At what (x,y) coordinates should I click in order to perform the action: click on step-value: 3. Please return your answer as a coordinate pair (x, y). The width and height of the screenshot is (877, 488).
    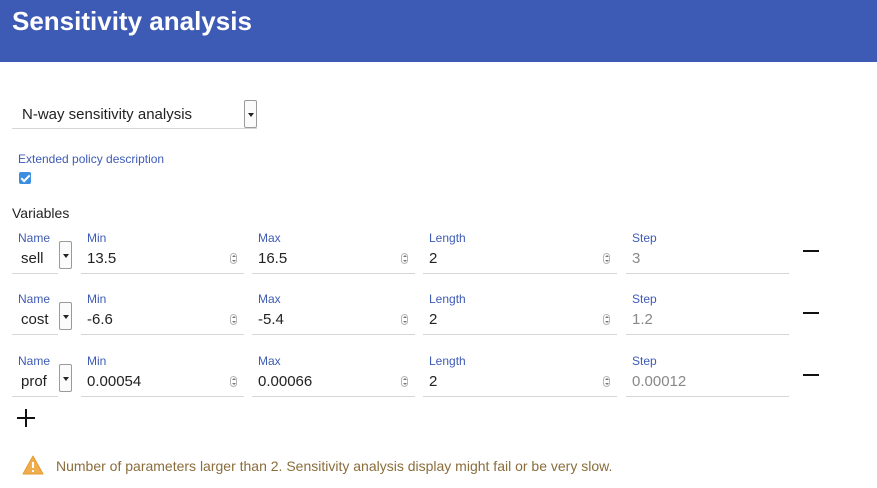
    Looking at the image, I should click on (636, 258).